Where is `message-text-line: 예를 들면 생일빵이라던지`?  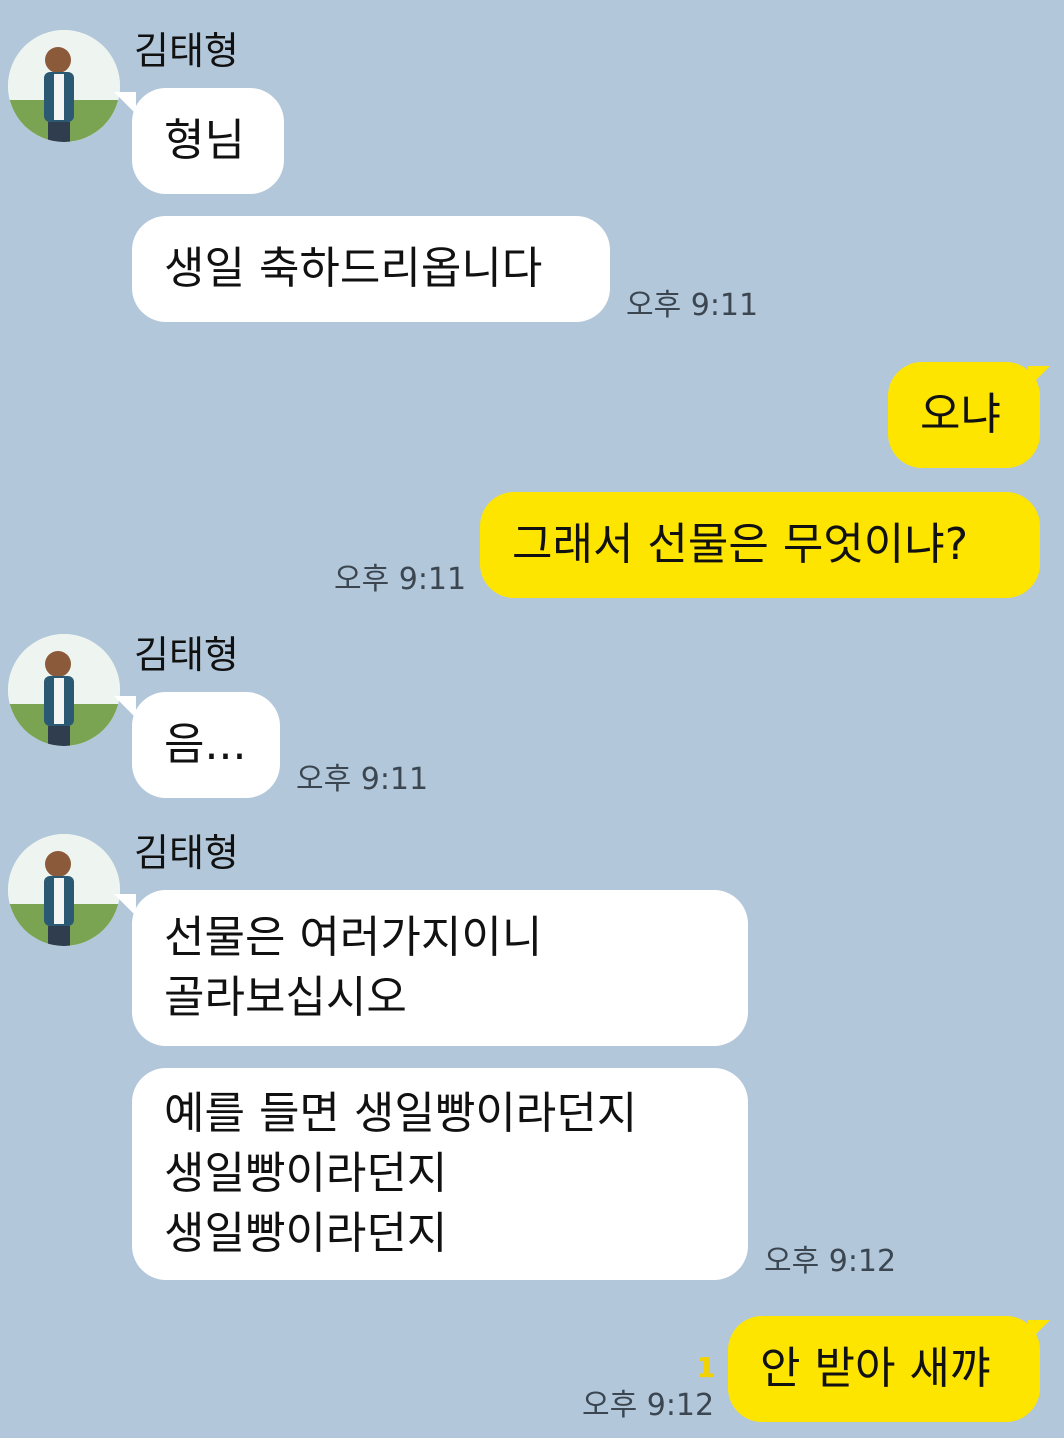 message-text-line: 예를 들면 생일빵이라던지 is located at coordinates (401, 1113).